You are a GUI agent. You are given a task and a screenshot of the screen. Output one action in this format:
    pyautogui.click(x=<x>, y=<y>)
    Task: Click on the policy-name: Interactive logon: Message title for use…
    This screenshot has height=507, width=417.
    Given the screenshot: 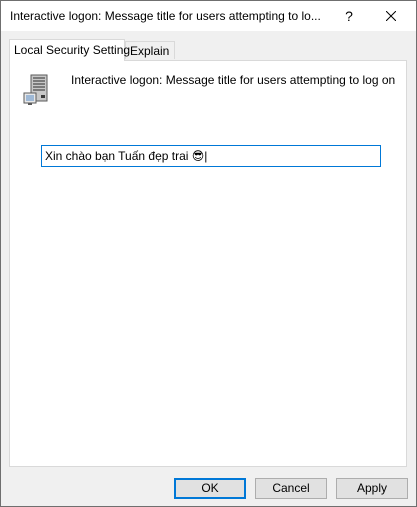 What is the action you would take?
    pyautogui.click(x=233, y=80)
    